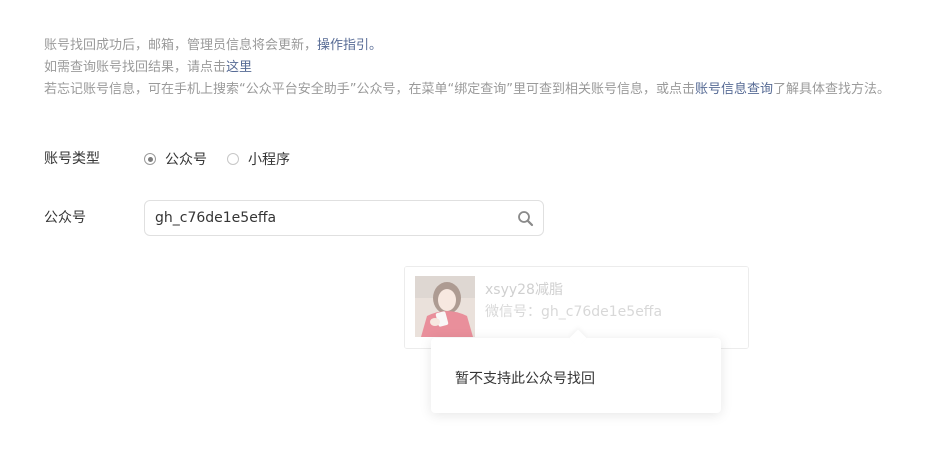  Describe the element at coordinates (349, 45) in the screenshot. I see `operation-guide-link: 操作指引。` at that location.